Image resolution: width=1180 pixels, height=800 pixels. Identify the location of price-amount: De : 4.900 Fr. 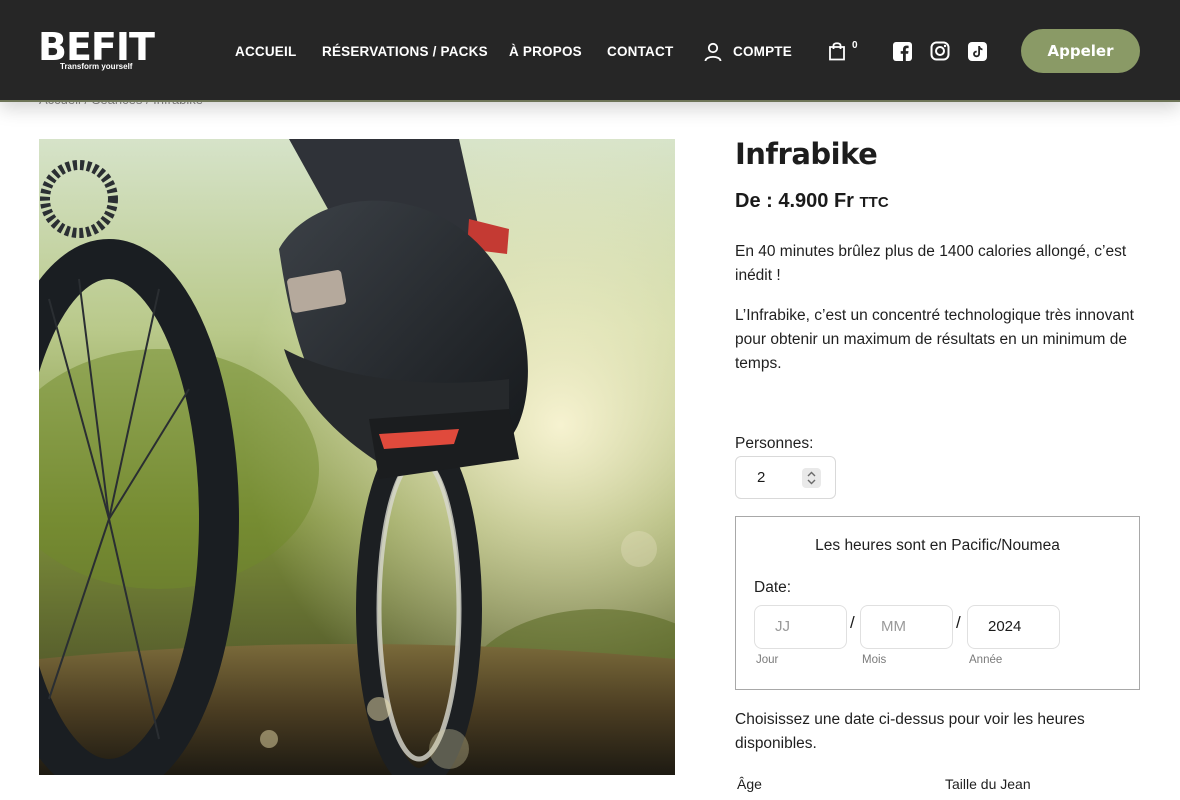
(794, 201).